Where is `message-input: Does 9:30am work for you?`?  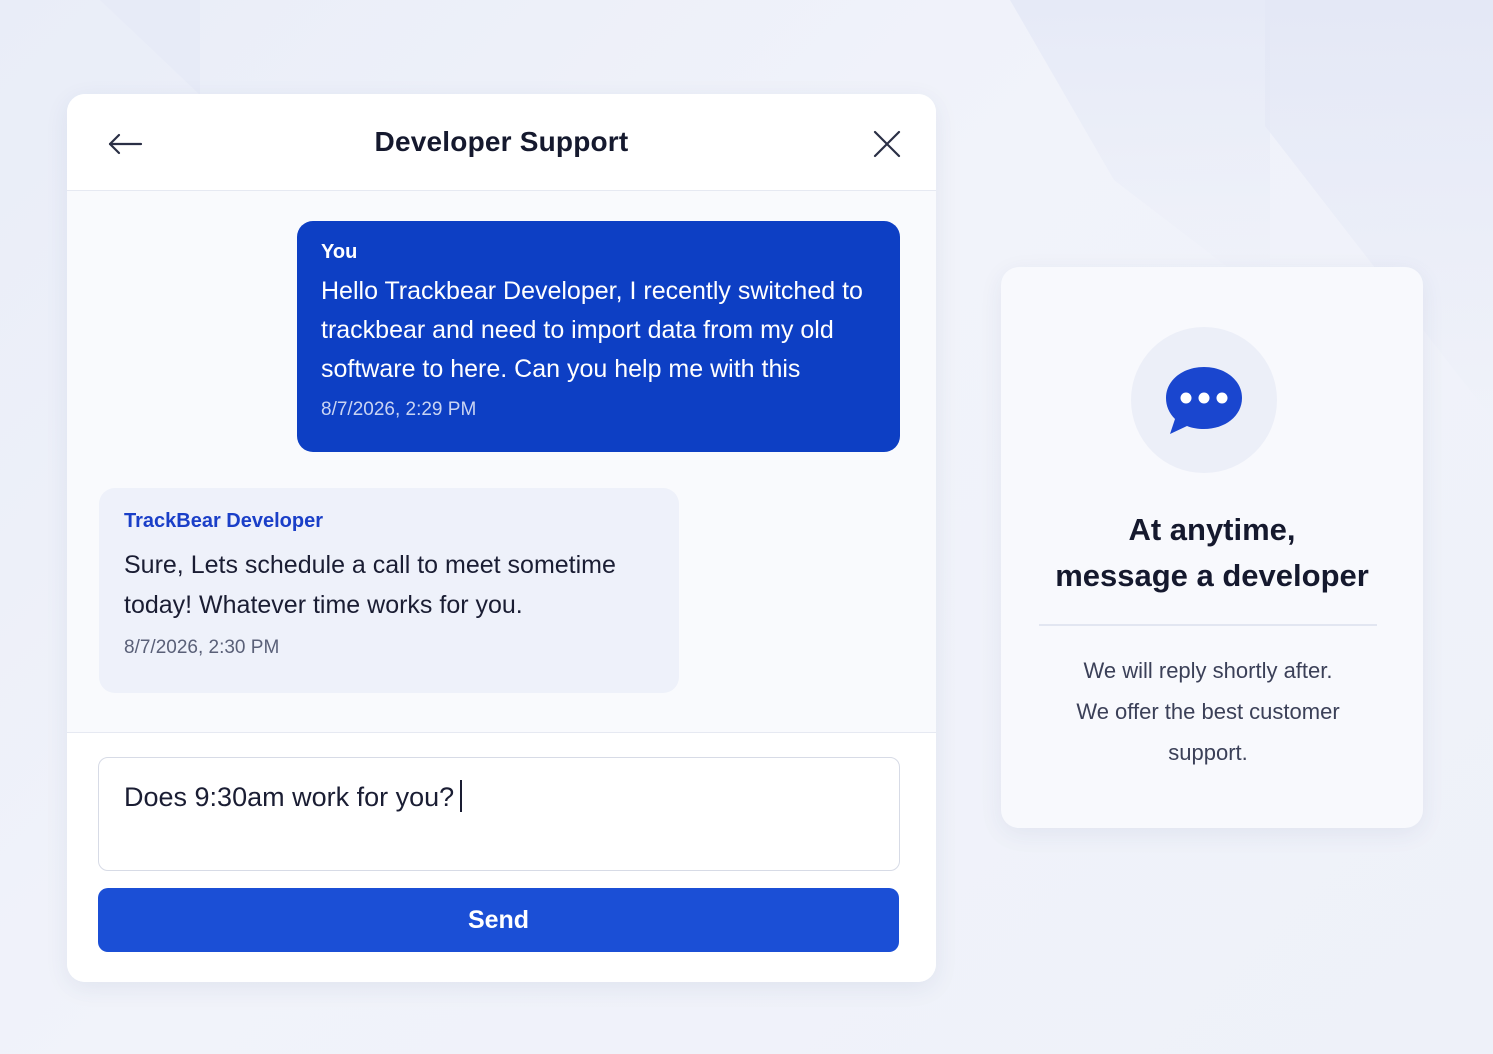
message-input: Does 9:30am work for you? is located at coordinates (499, 814).